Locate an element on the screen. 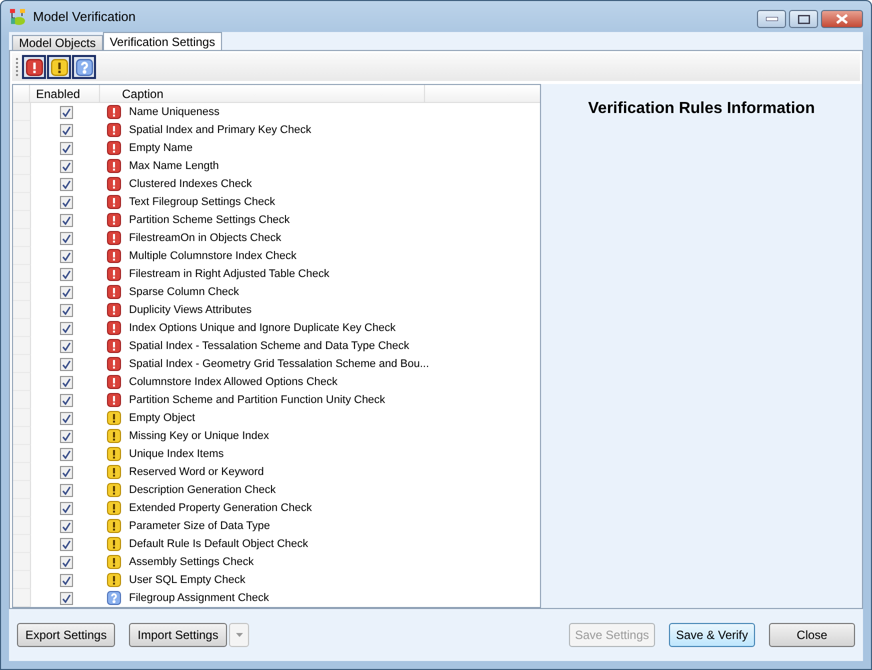 The width and height of the screenshot is (872, 670). close-button is located at coordinates (842, 19).